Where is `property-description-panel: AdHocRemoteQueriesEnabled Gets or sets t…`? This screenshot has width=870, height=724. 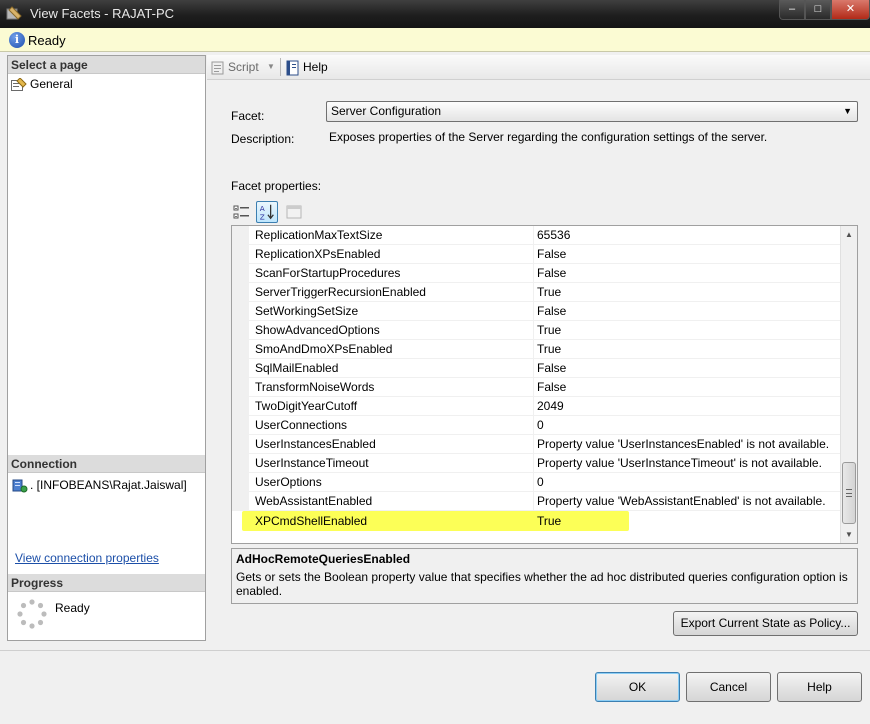
property-description-panel: AdHocRemoteQueriesEnabled Gets or sets t… is located at coordinates (544, 576).